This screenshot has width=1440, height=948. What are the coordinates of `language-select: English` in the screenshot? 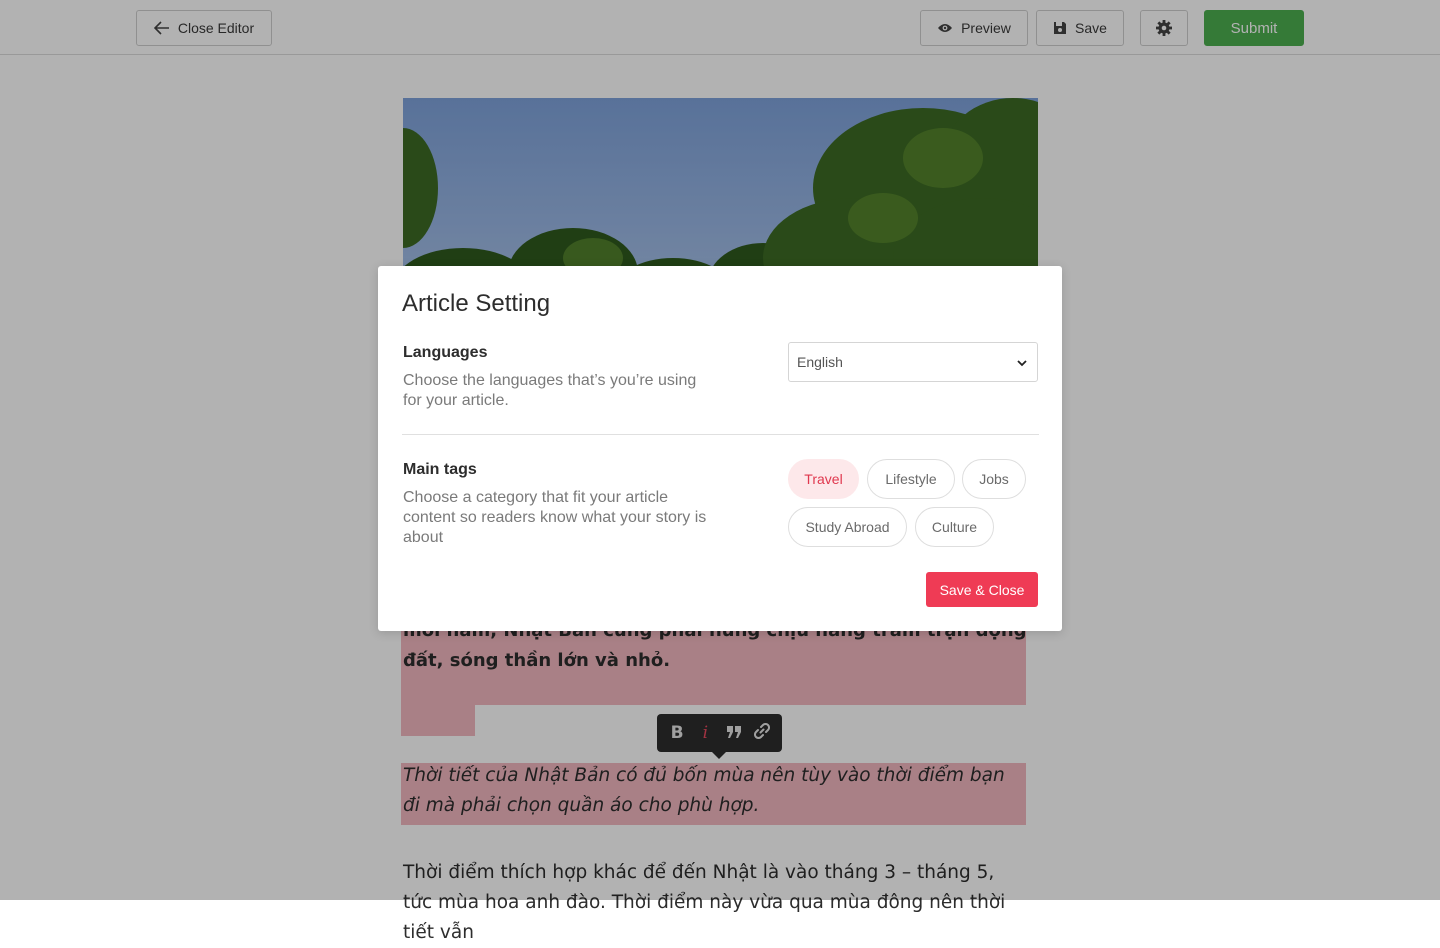 It's located at (913, 362).